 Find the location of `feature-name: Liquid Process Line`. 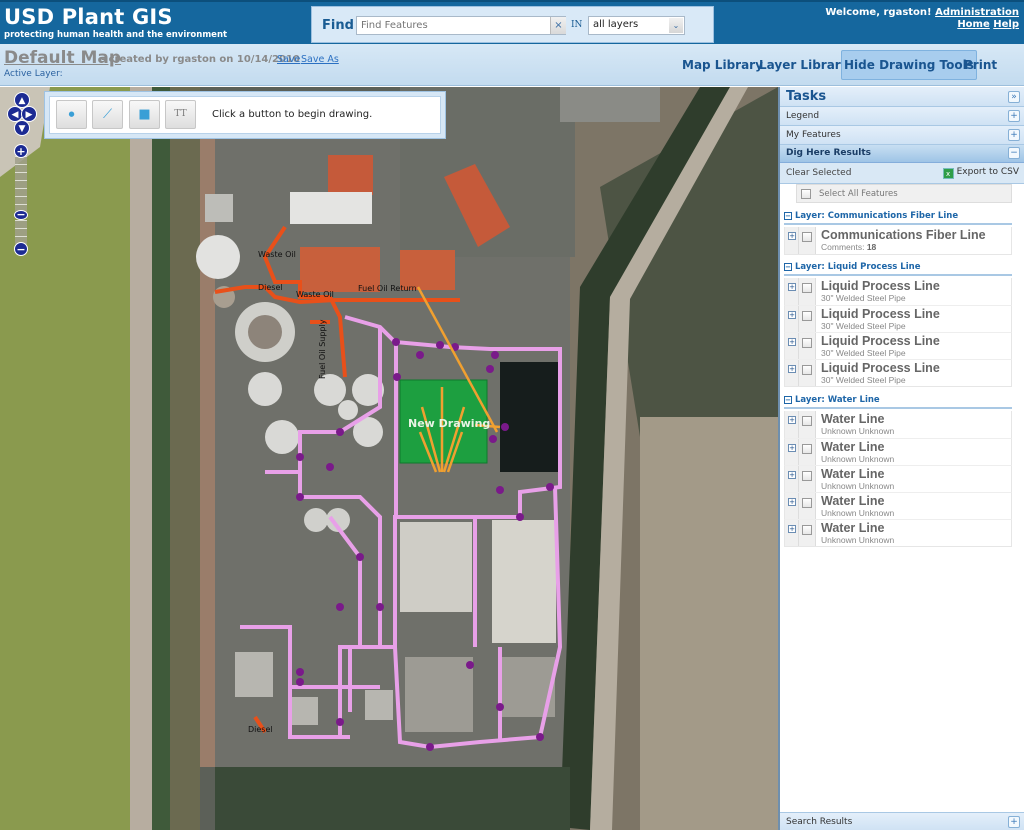

feature-name: Liquid Process Line is located at coordinates (880, 368).